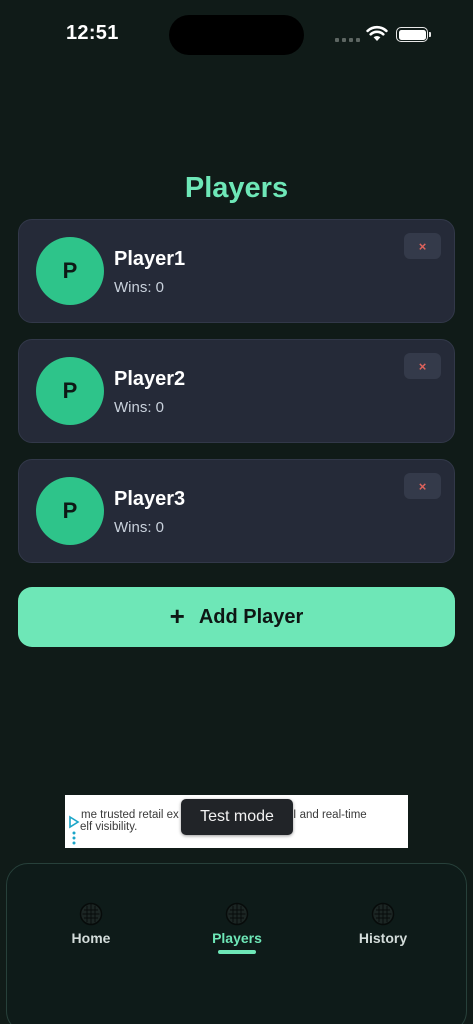 This screenshot has height=1024, width=473. Describe the element at coordinates (237, 938) in the screenshot. I see `tab-label-players: Players` at that location.